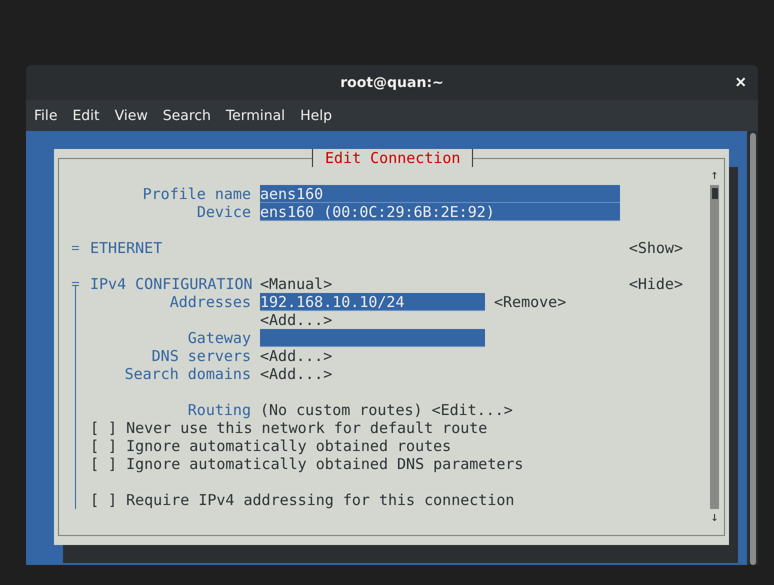  Describe the element at coordinates (372, 302) in the screenshot. I see `input-field: 192.168.10.10/24` at that location.